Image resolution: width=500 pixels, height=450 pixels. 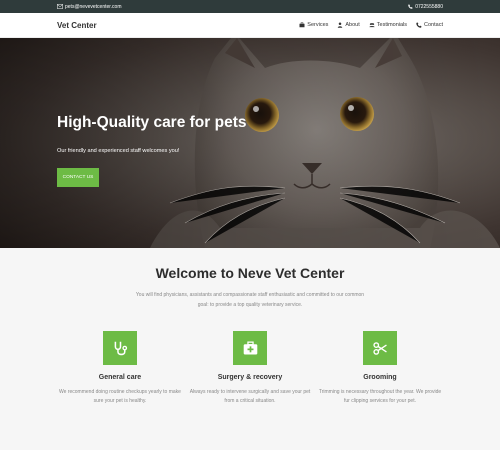 I want to click on top-bar: pets@nevevetcenter.com 0722555880, so click(x=250, y=6).